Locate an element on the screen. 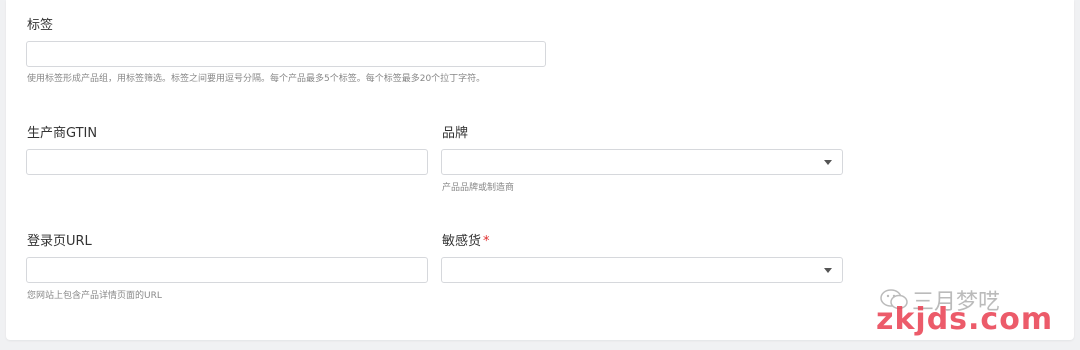 The height and width of the screenshot is (350, 1080). required-mark: * is located at coordinates (486, 241).